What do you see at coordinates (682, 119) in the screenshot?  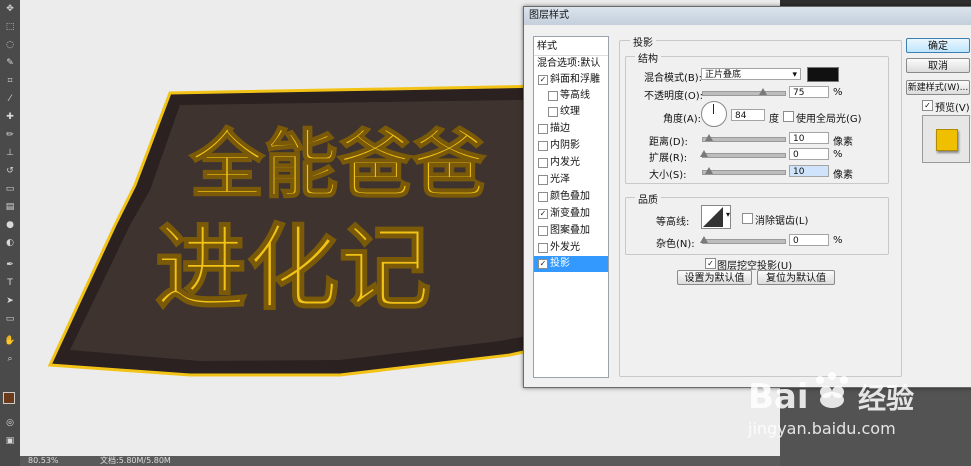 I see `angle-label: 角度(A):` at bounding box center [682, 119].